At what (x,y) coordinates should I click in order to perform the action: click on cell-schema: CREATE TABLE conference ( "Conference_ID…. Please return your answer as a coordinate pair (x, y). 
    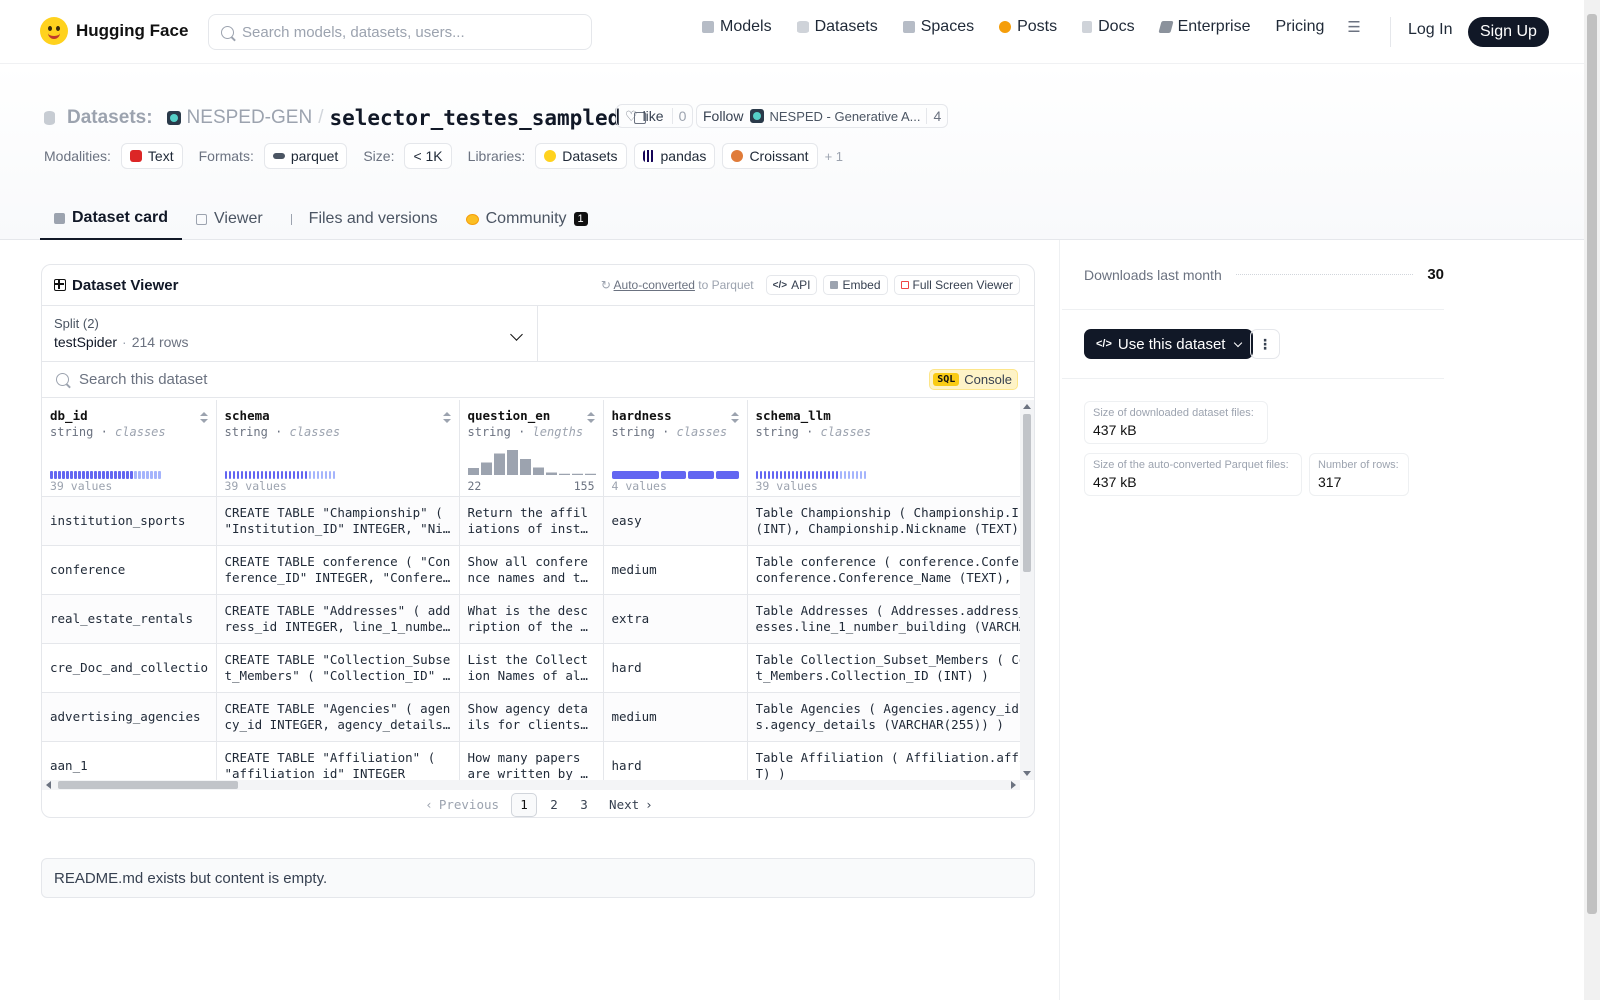
    Looking at the image, I should click on (338, 570).